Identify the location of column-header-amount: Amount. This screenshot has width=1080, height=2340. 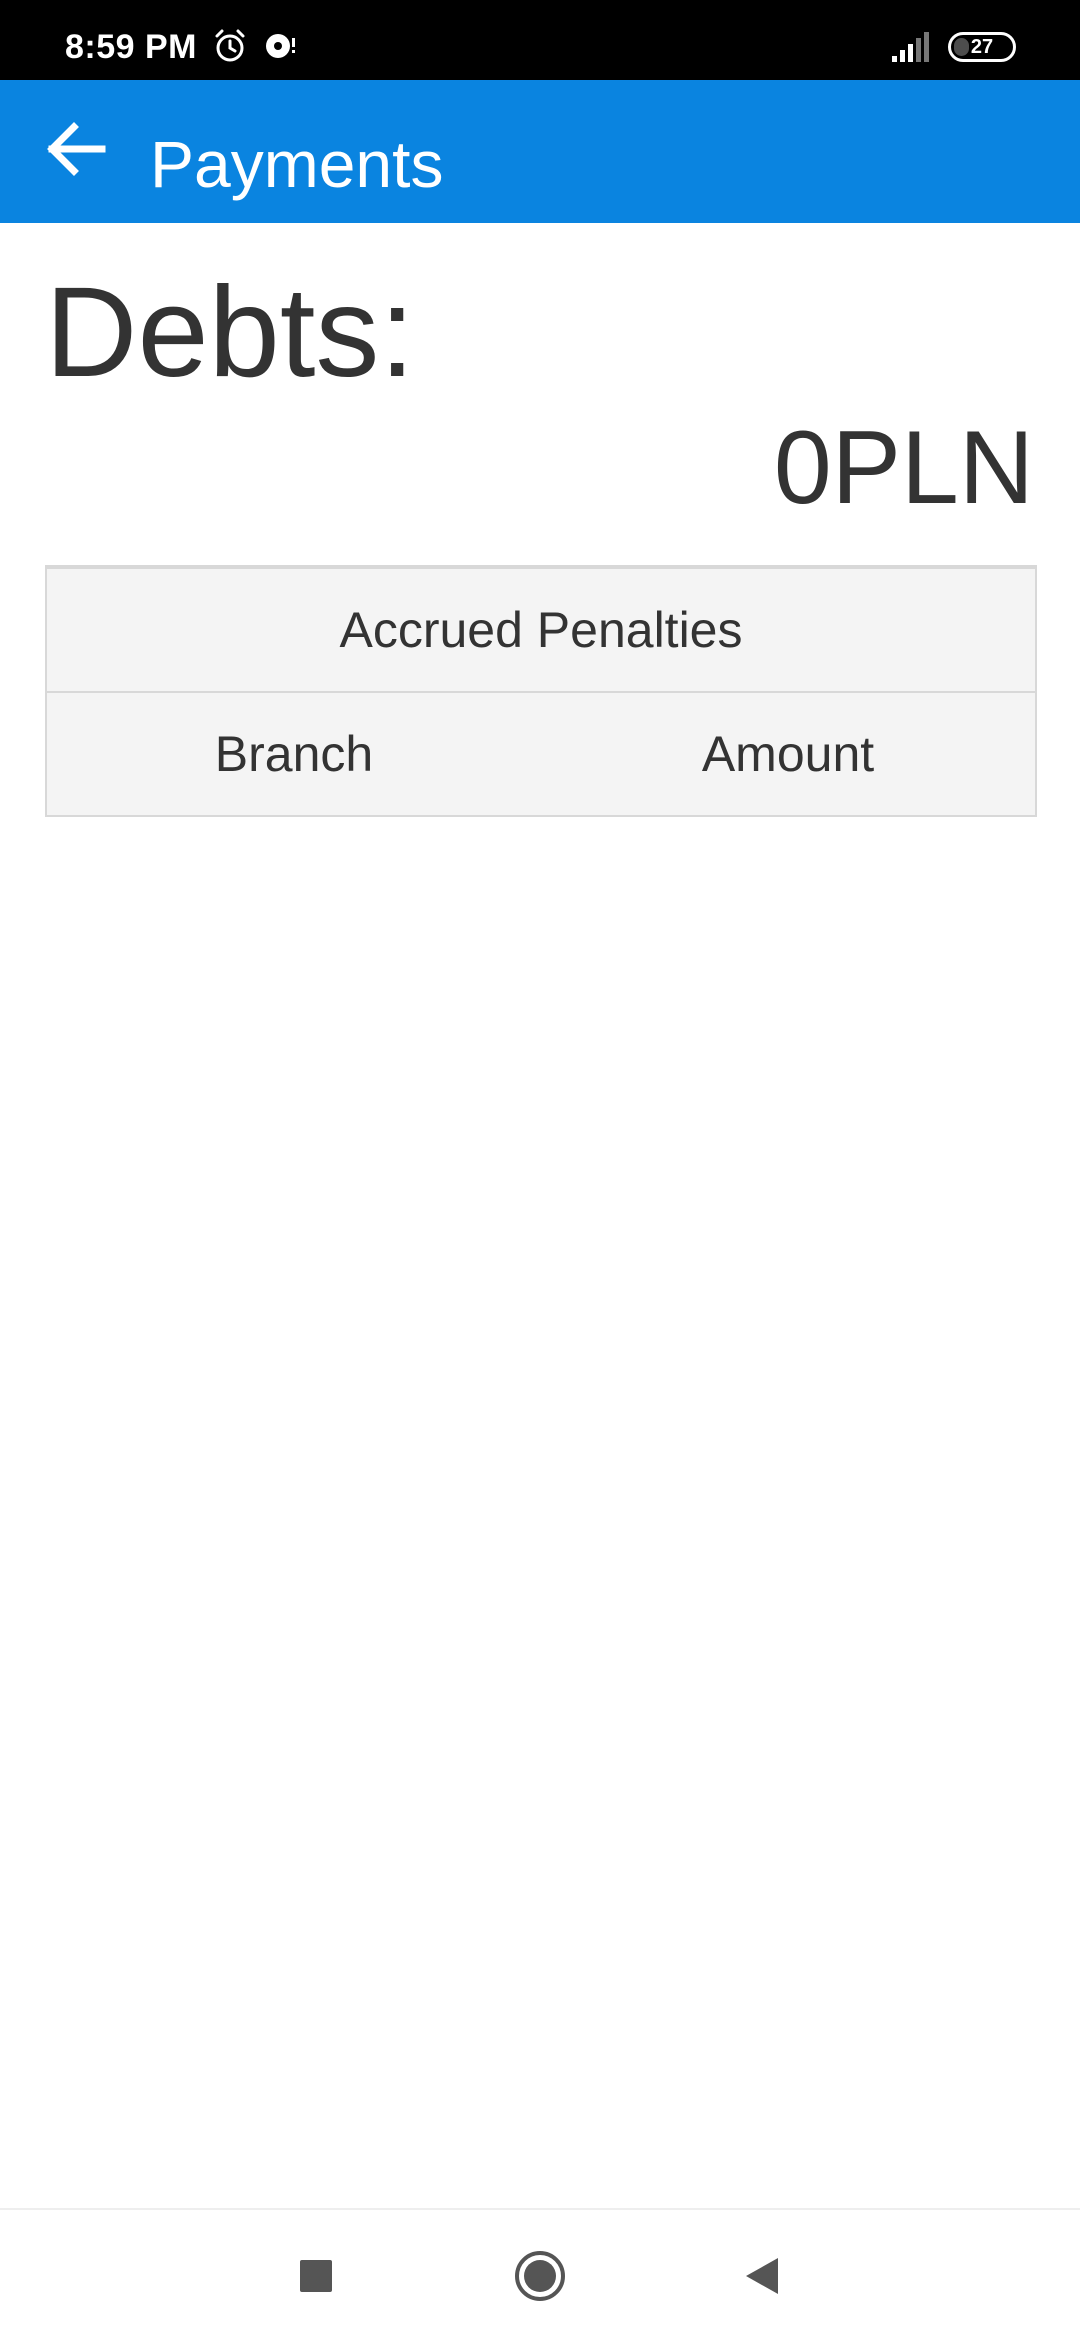
(788, 754).